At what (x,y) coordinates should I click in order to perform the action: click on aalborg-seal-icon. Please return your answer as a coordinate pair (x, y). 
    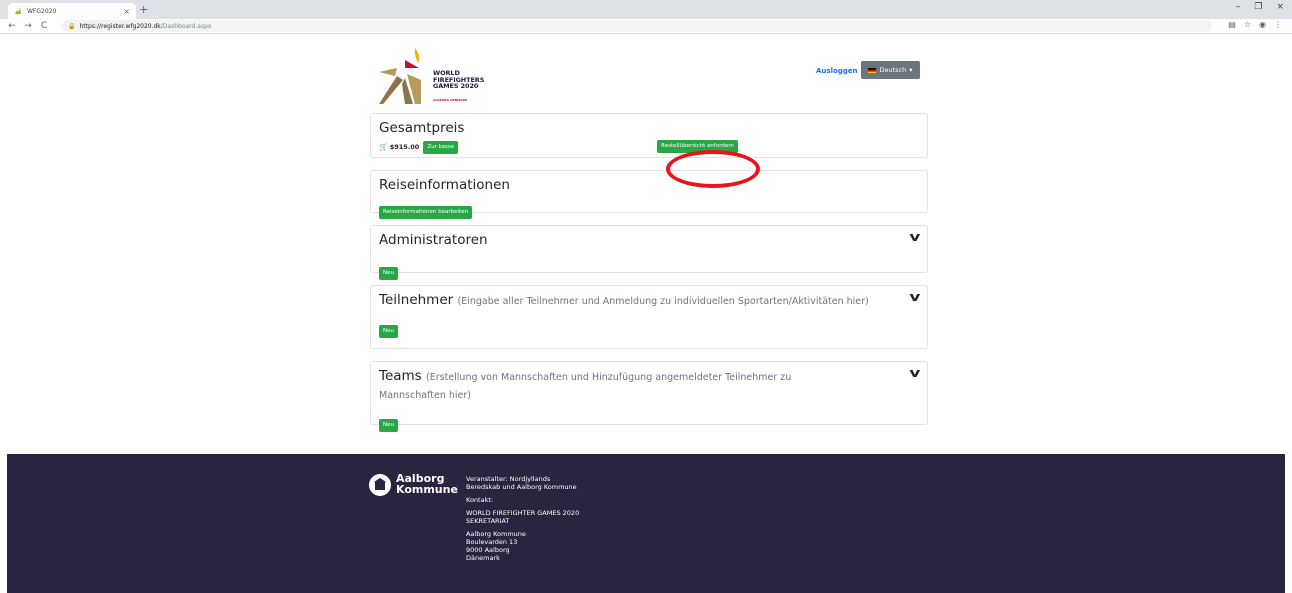
    Looking at the image, I should click on (380, 485).